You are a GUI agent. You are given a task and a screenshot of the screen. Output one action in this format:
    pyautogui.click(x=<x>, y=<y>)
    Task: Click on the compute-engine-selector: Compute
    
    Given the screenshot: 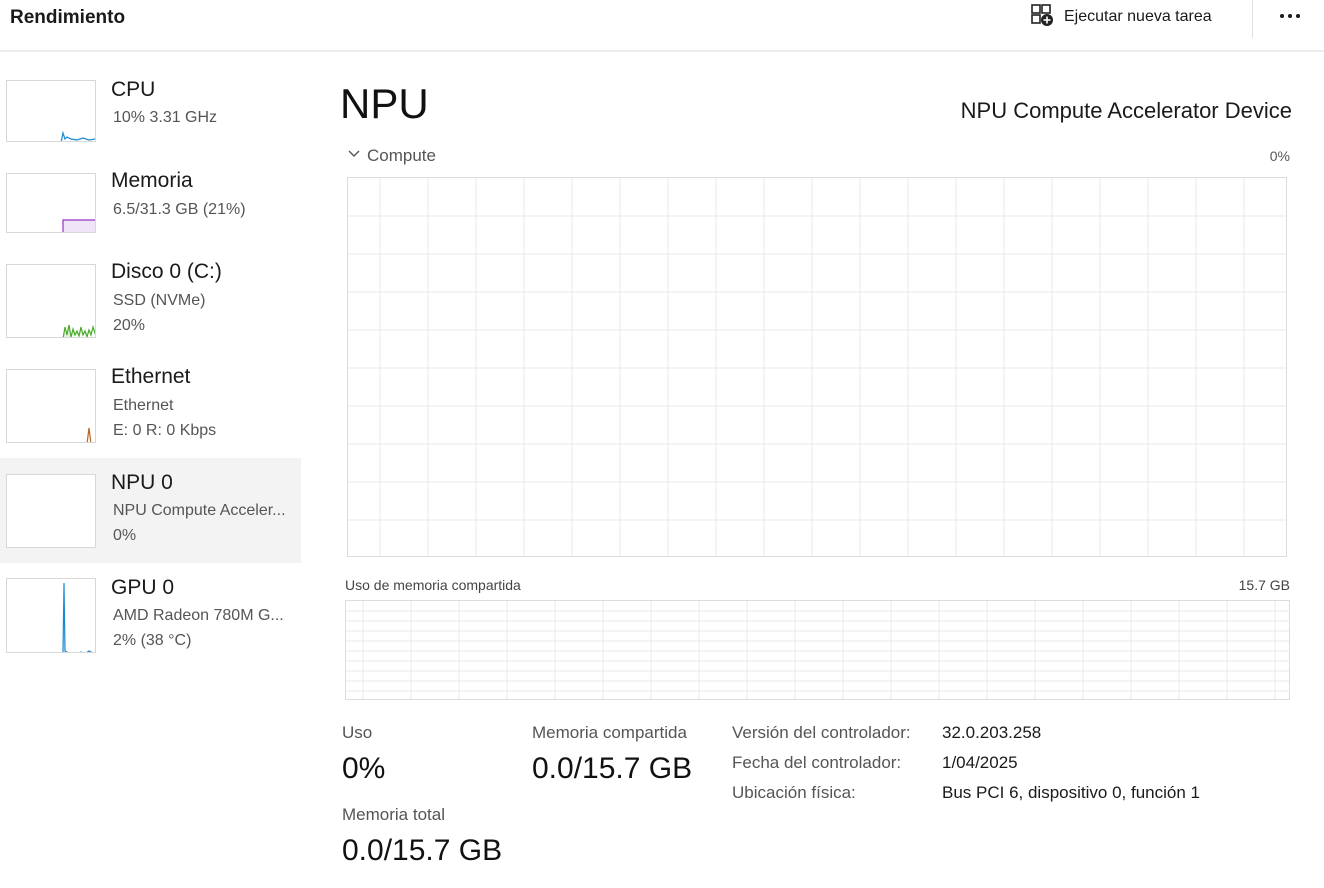 What is the action you would take?
    pyautogui.click(x=391, y=156)
    